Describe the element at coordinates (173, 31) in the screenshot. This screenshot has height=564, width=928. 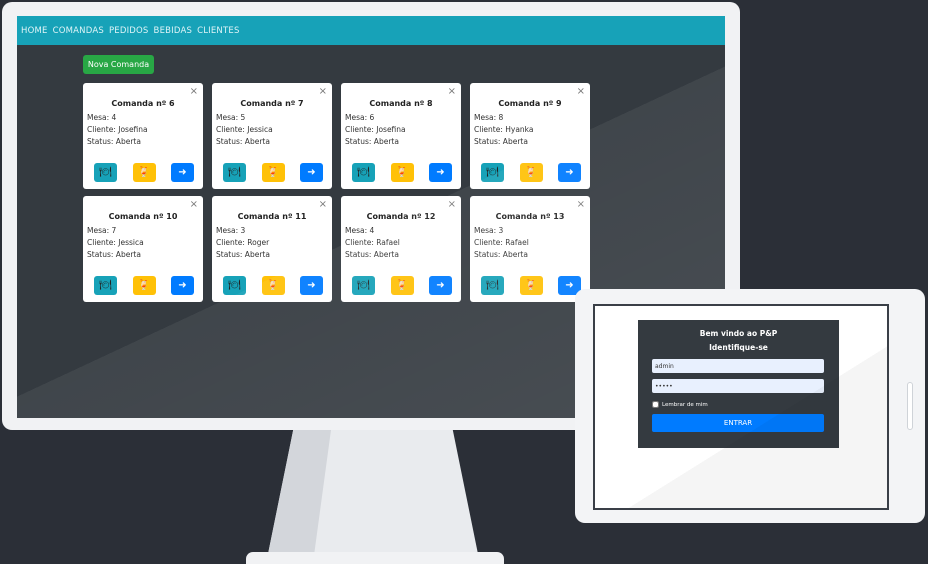
I see `nav-item-bebidas: BEBIDAS` at that location.